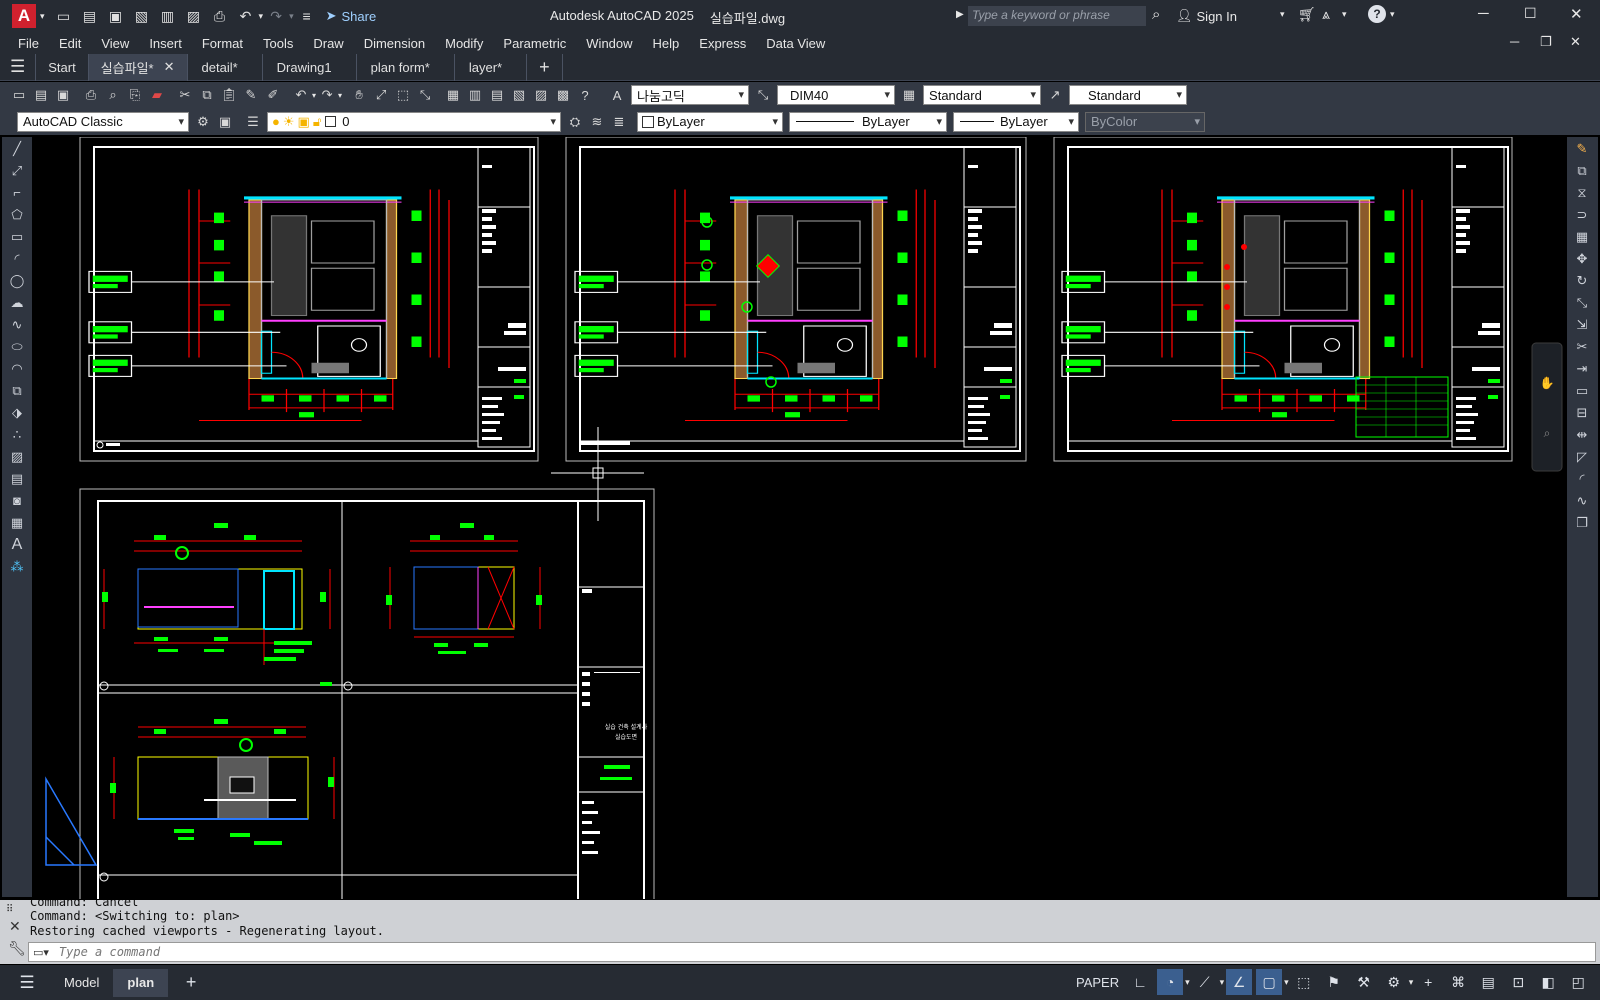 This screenshot has height=1000, width=1600. I want to click on table-style-select: Standard ▾, so click(982, 95).